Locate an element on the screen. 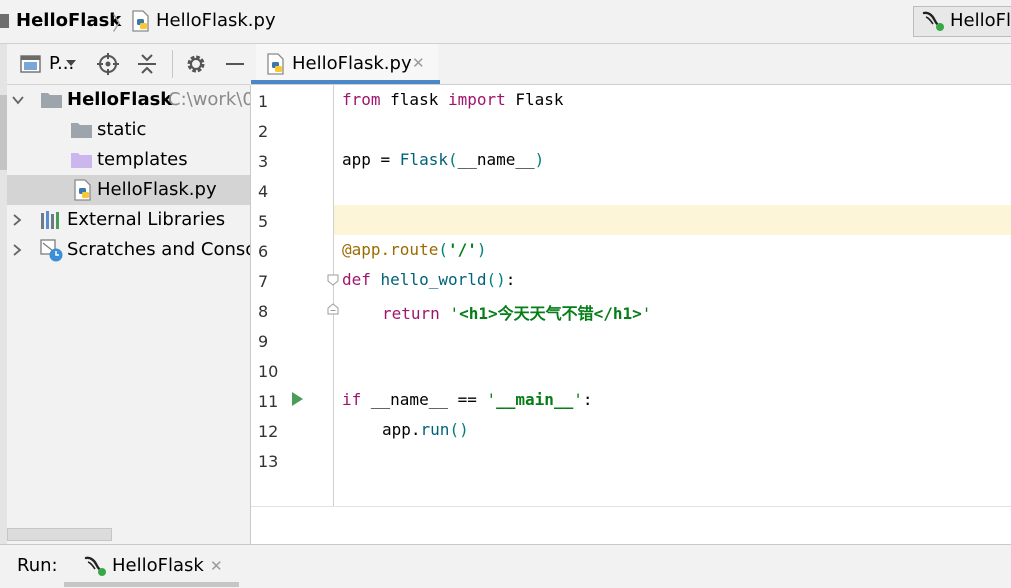 The height and width of the screenshot is (588, 1011). tree-item-label: HelloFlask is located at coordinates (120, 99).